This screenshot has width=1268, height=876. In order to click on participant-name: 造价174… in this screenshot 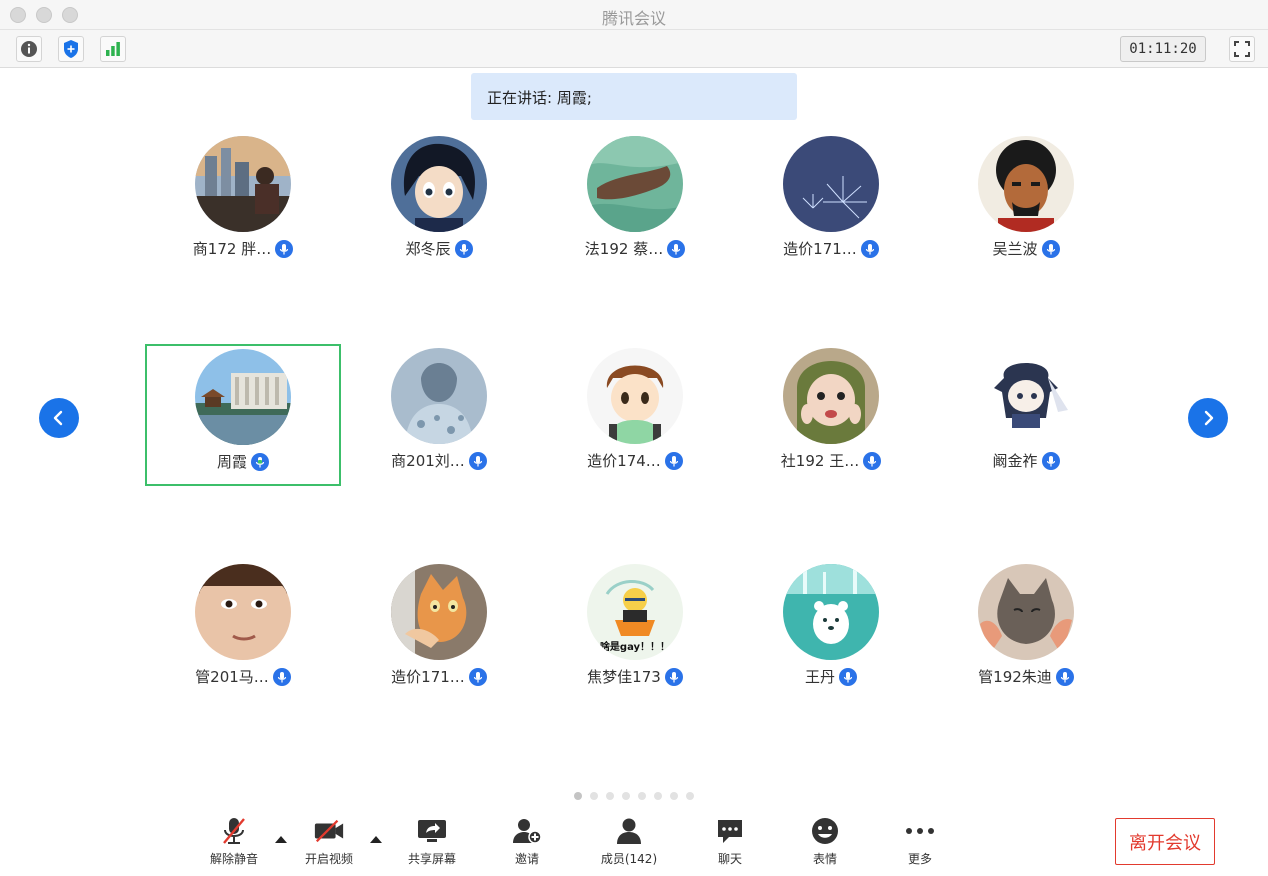, I will do `click(624, 461)`.